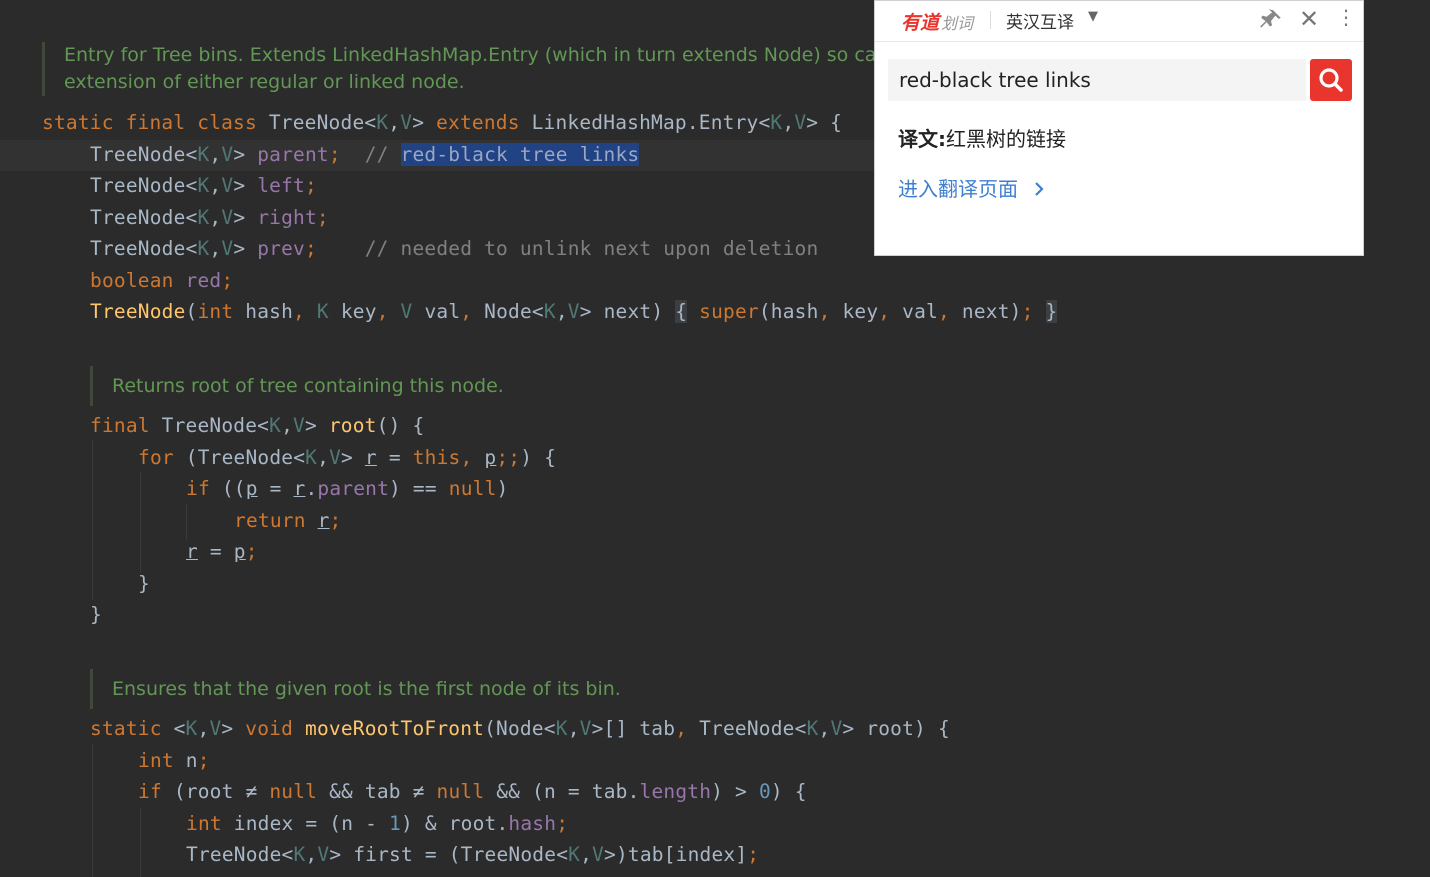 The image size is (1430, 877). I want to click on popup-header: 有道 划词 英汉互译 ▼ ✕ ⋮, so click(1119, 21).